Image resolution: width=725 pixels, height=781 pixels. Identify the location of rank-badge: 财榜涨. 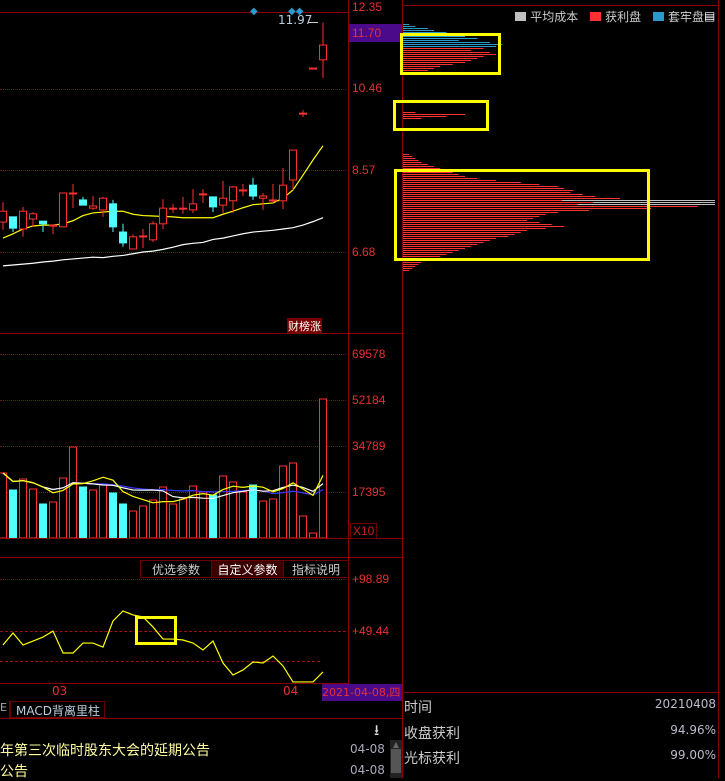
(304, 326).